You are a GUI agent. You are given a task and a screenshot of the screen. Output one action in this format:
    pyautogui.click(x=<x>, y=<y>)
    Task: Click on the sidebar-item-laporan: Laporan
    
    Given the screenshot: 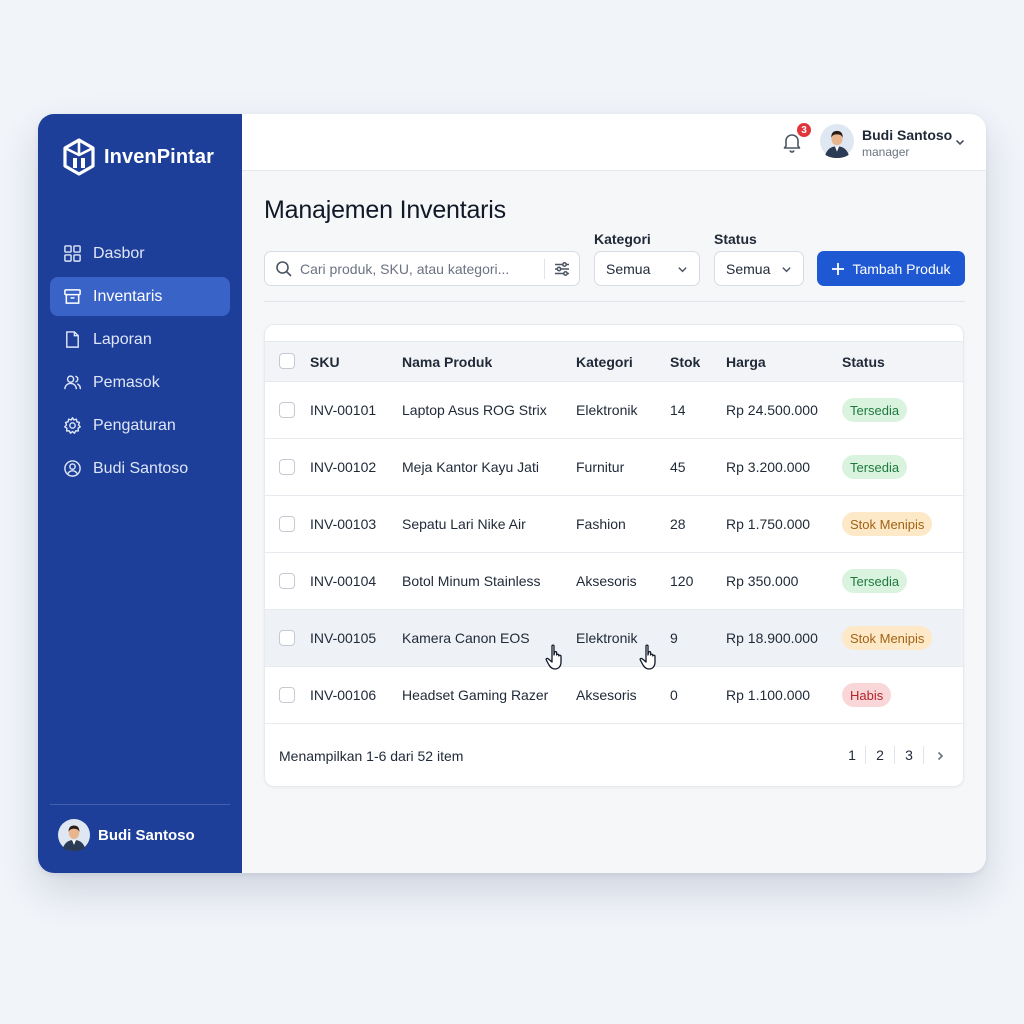 What is the action you would take?
    pyautogui.click(x=140, y=339)
    